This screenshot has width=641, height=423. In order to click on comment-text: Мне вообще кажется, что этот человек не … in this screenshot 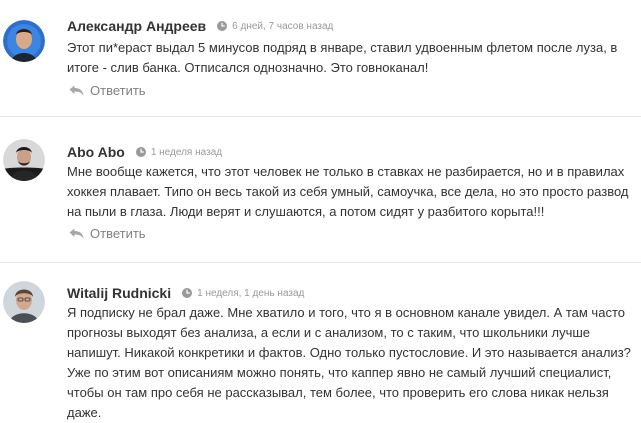, I will do `click(348, 191)`.